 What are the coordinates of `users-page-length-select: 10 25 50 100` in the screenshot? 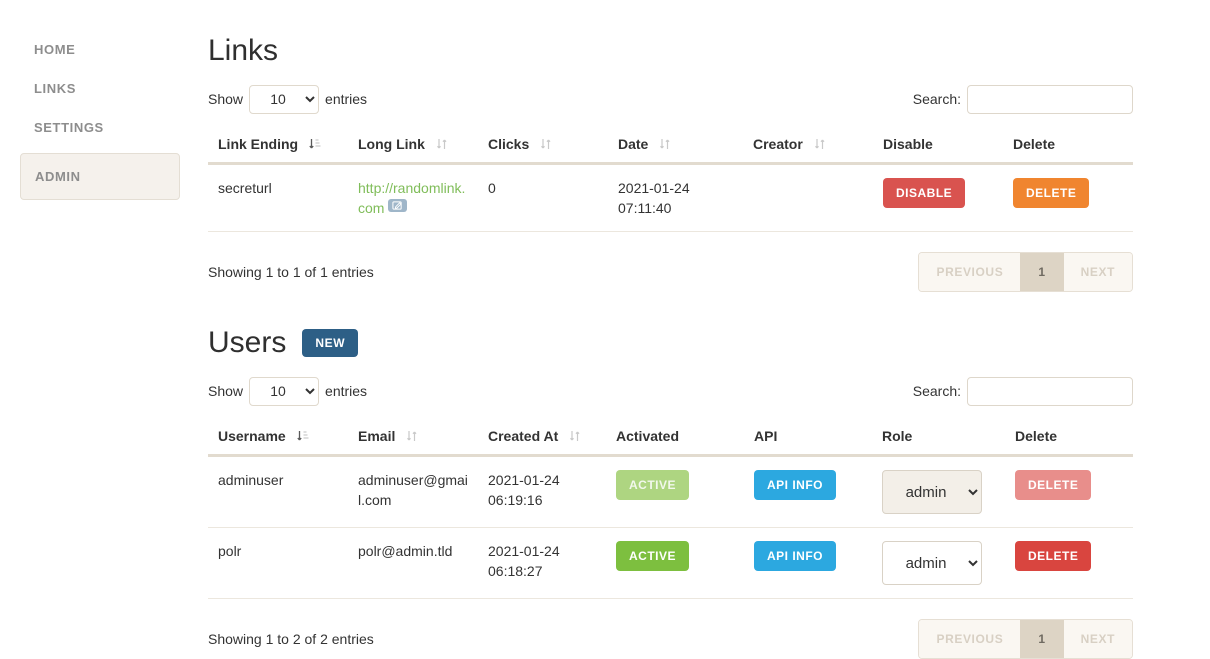 It's located at (284, 391).